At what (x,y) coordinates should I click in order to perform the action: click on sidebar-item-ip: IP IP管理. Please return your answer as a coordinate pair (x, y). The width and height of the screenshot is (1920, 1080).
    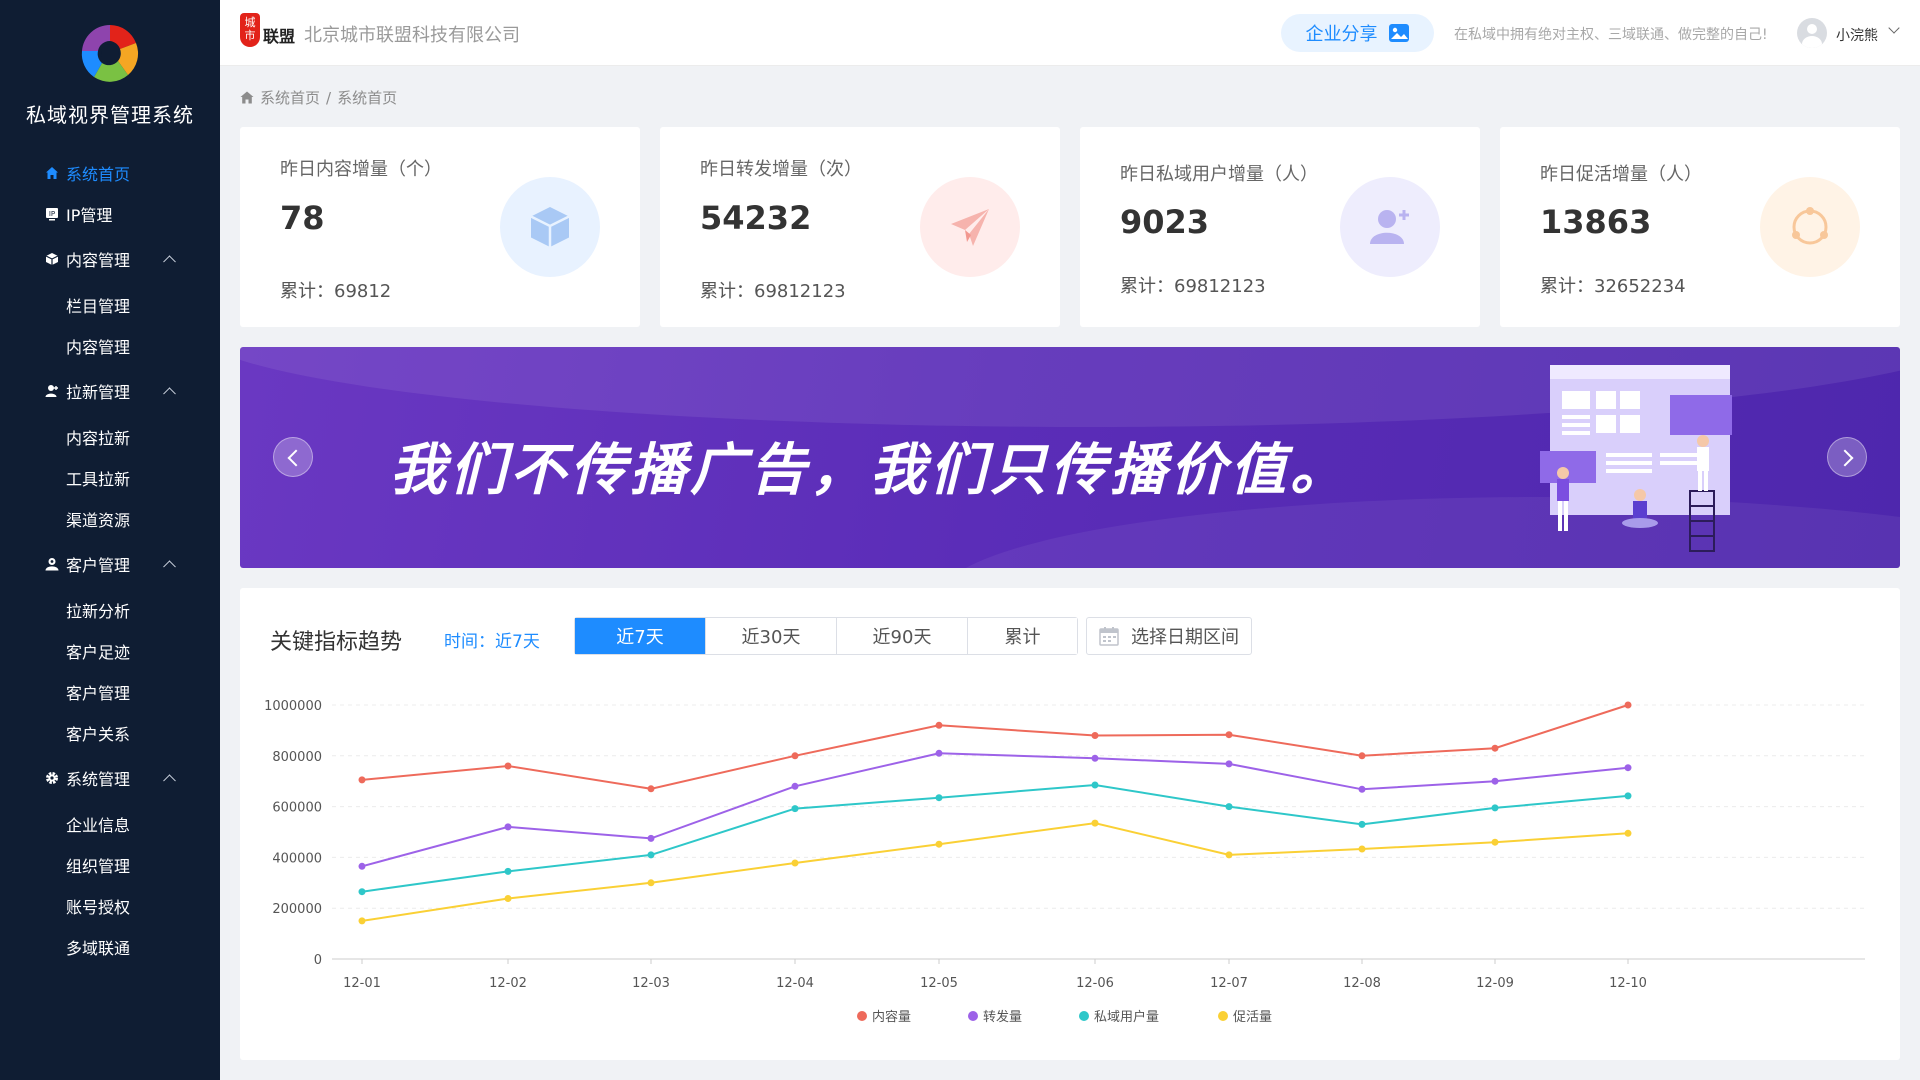
    Looking at the image, I should click on (110, 213).